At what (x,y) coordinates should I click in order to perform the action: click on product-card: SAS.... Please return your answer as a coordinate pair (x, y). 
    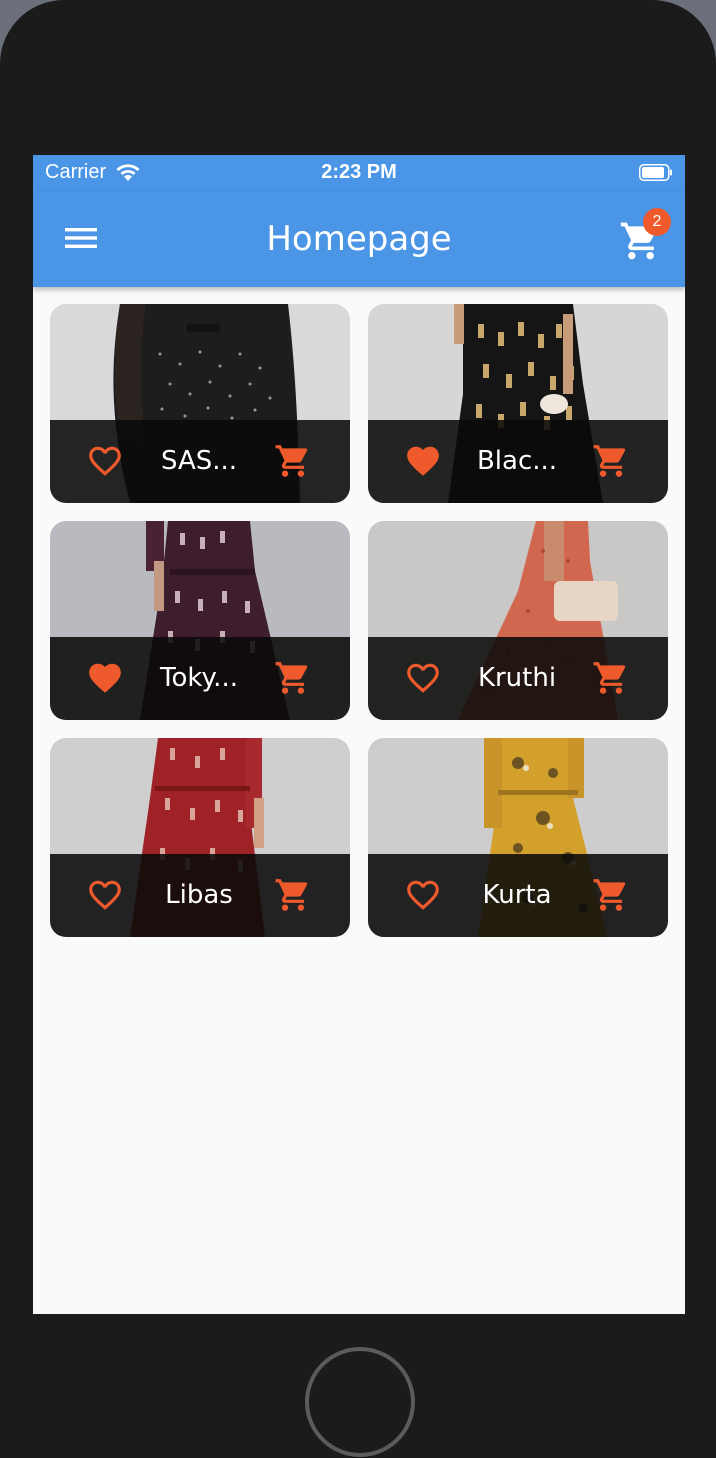
    Looking at the image, I should click on (200, 403).